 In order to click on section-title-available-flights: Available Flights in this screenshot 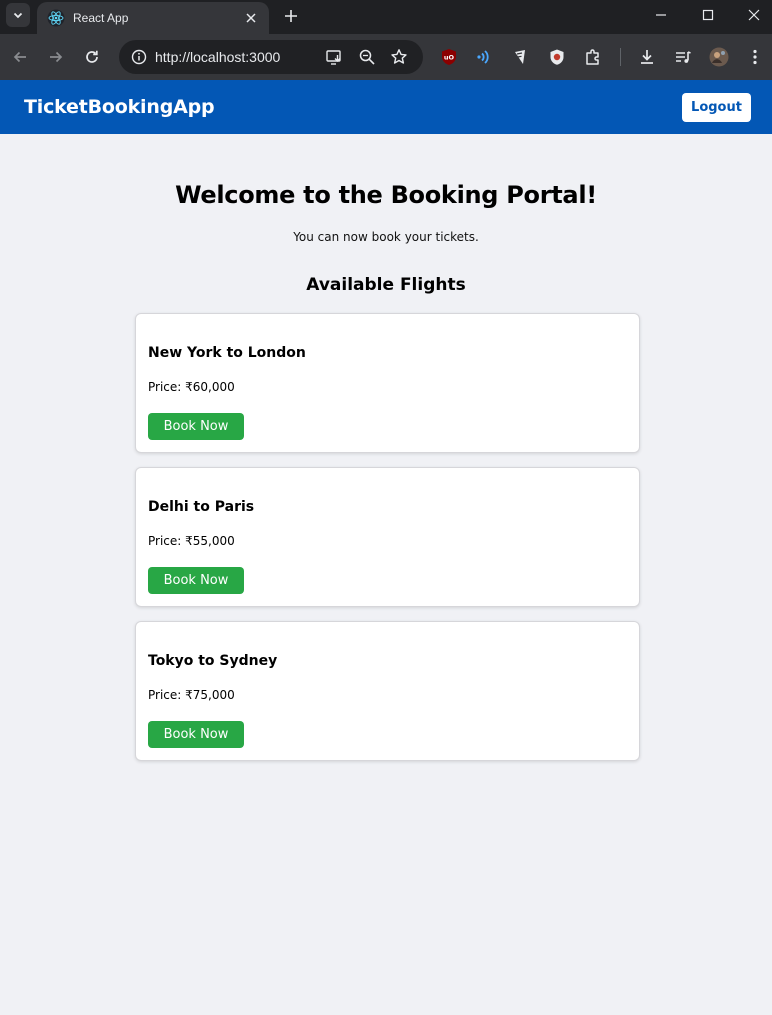, I will do `click(386, 285)`.